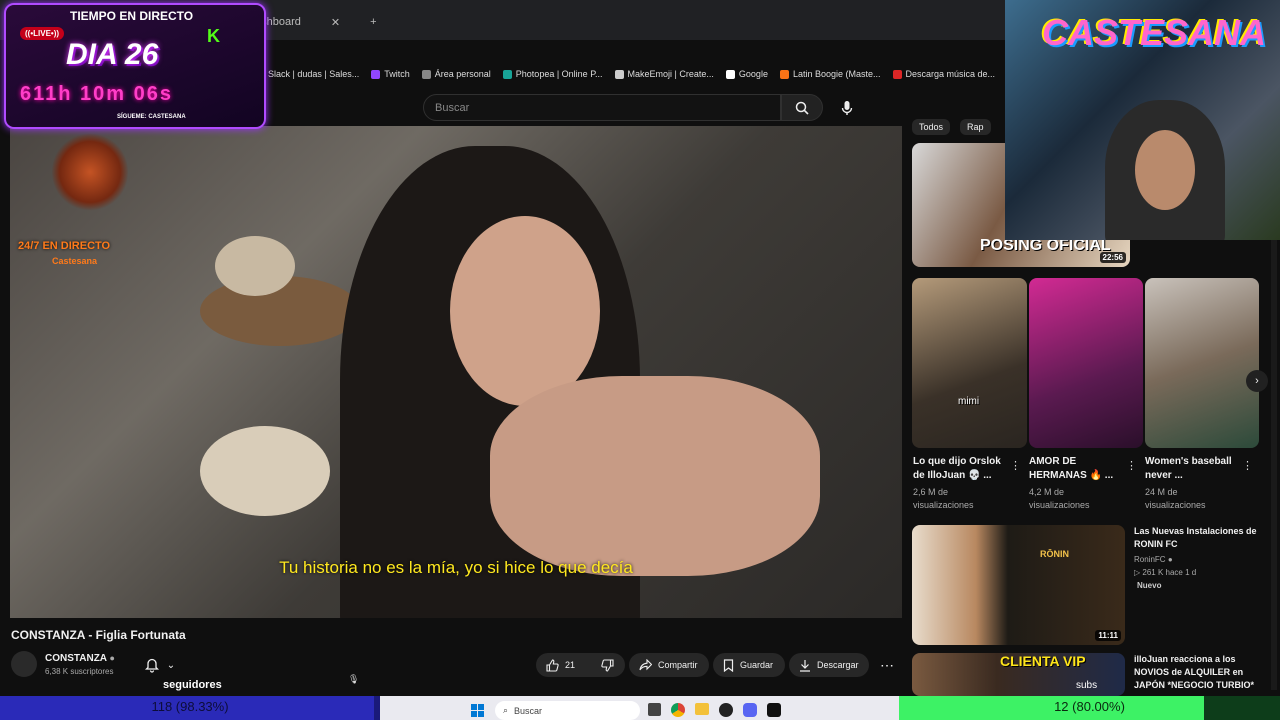 This screenshot has width=1280, height=720. I want to click on bookmark-label: Twitch, so click(397, 74).